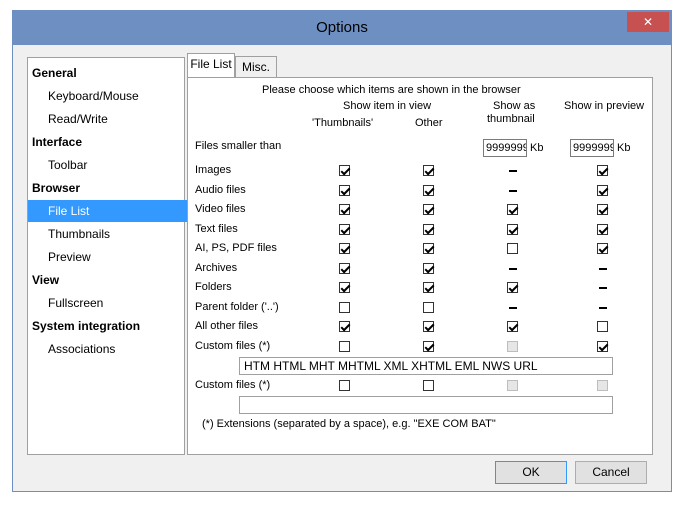 Image resolution: width=684 pixels, height=510 pixels. What do you see at coordinates (238, 146) in the screenshot?
I see `files-smaller-label: Files smaller than` at bounding box center [238, 146].